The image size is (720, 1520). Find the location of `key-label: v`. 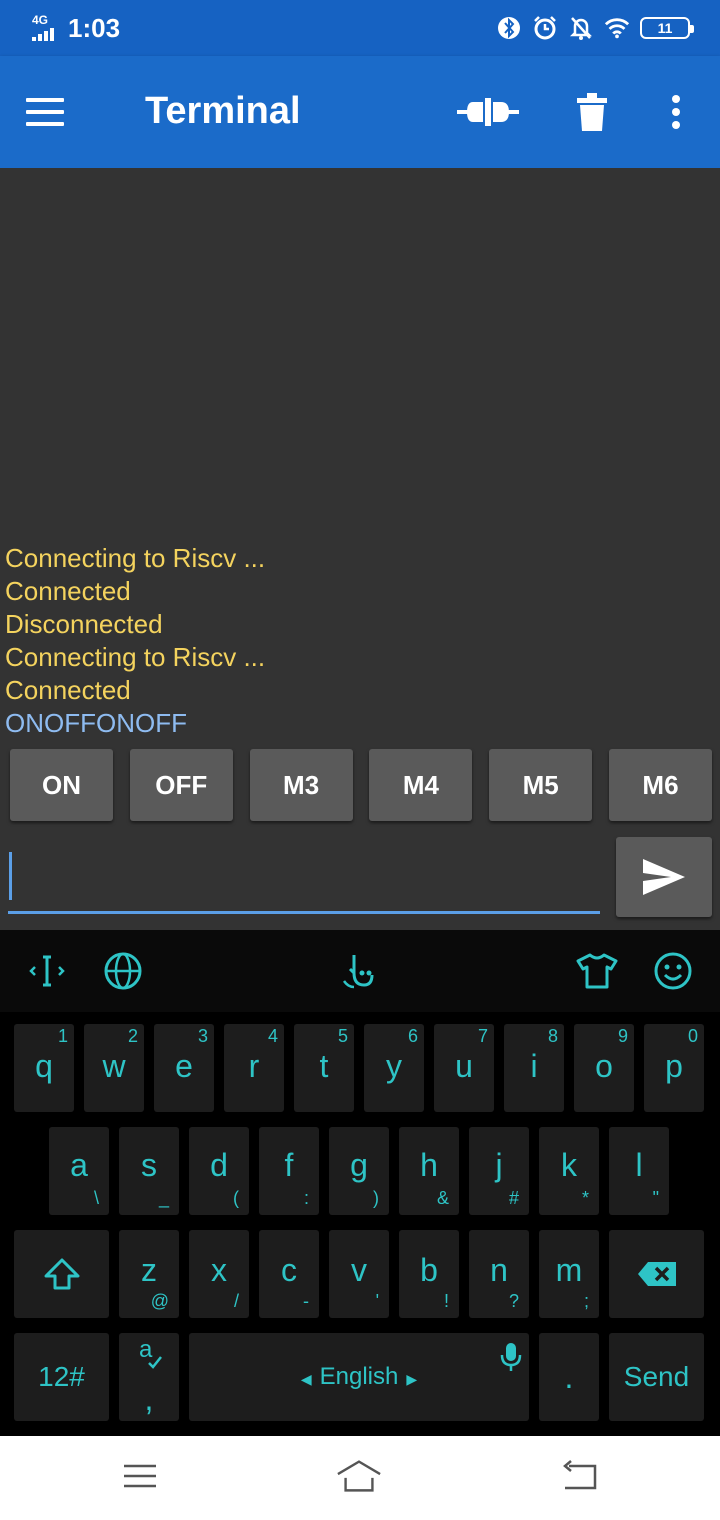

key-label: v is located at coordinates (359, 1270).